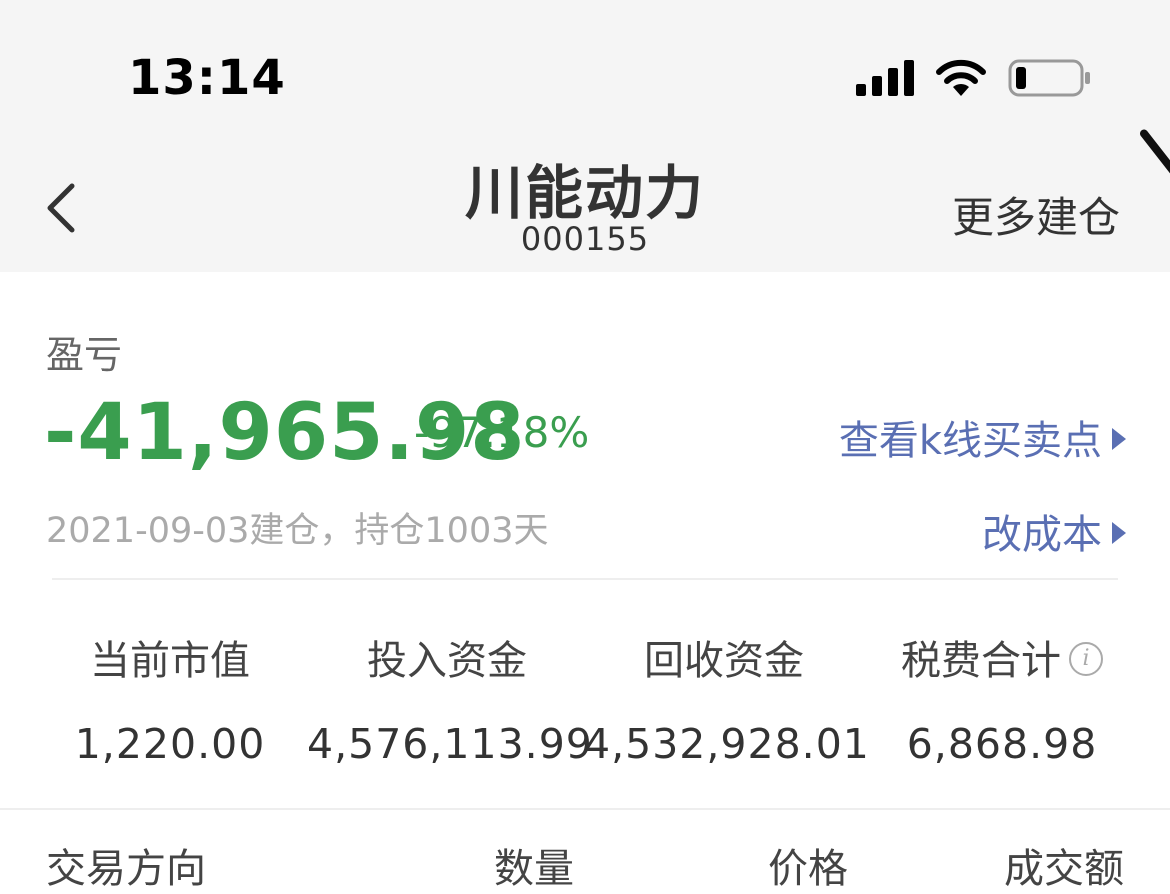 The width and height of the screenshot is (1170, 894). I want to click on status-time: 13:14, so click(207, 78).